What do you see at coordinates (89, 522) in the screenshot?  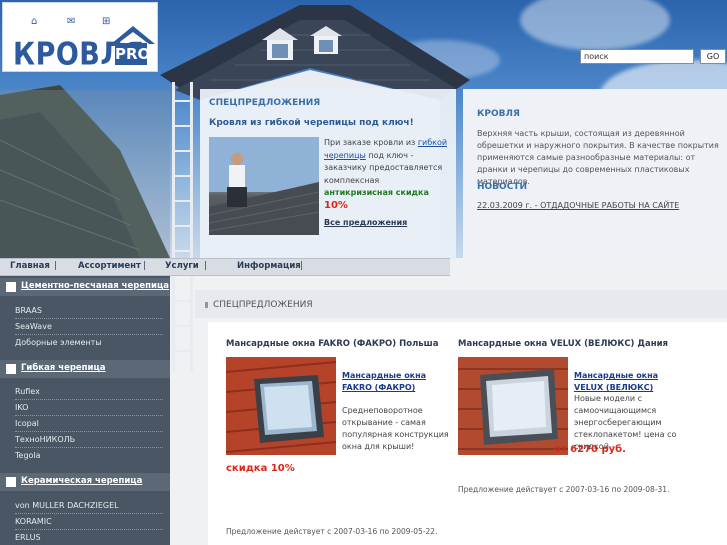 I see `sidebar-item-koramic: KORAMIC` at bounding box center [89, 522].